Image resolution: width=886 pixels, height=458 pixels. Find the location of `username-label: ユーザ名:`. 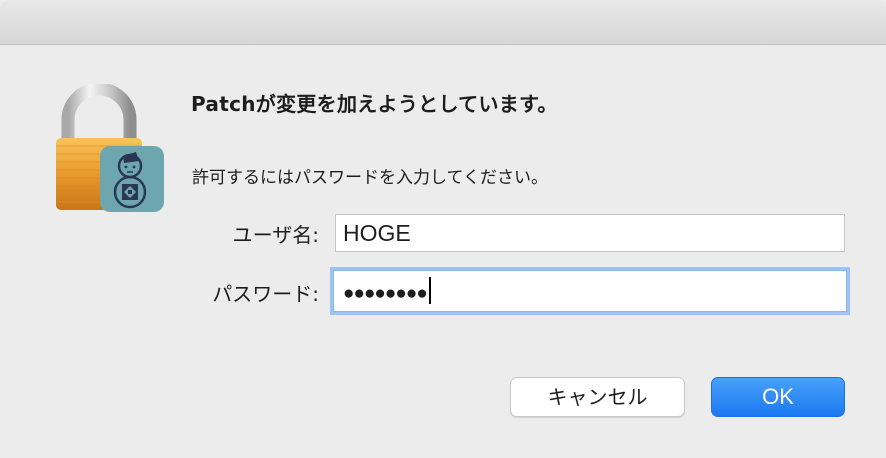

username-label: ユーザ名: is located at coordinates (275, 235).